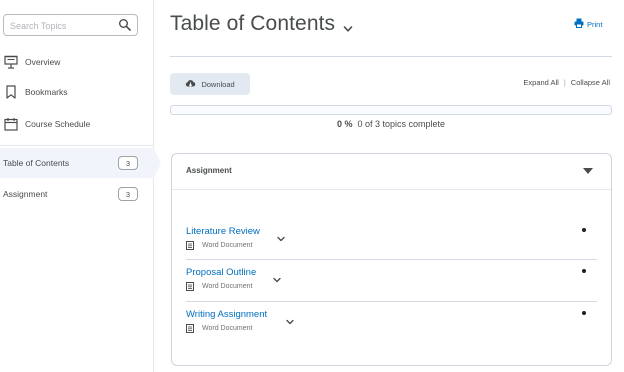  I want to click on progress-summary: 0 % 0 of 3 topics complete, so click(391, 124).